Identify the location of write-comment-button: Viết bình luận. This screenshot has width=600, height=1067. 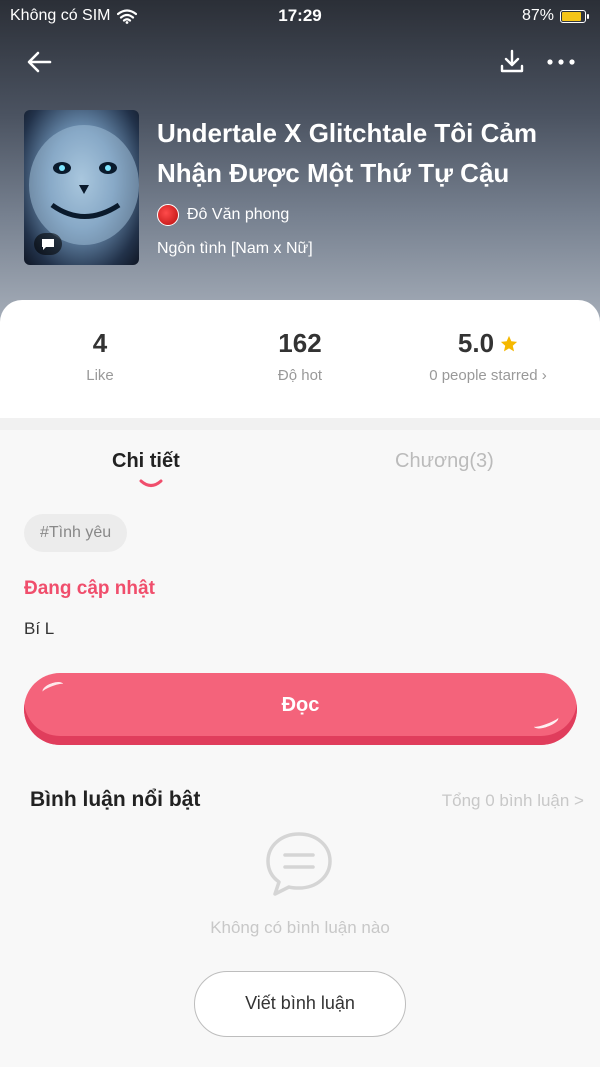
(300, 1004).